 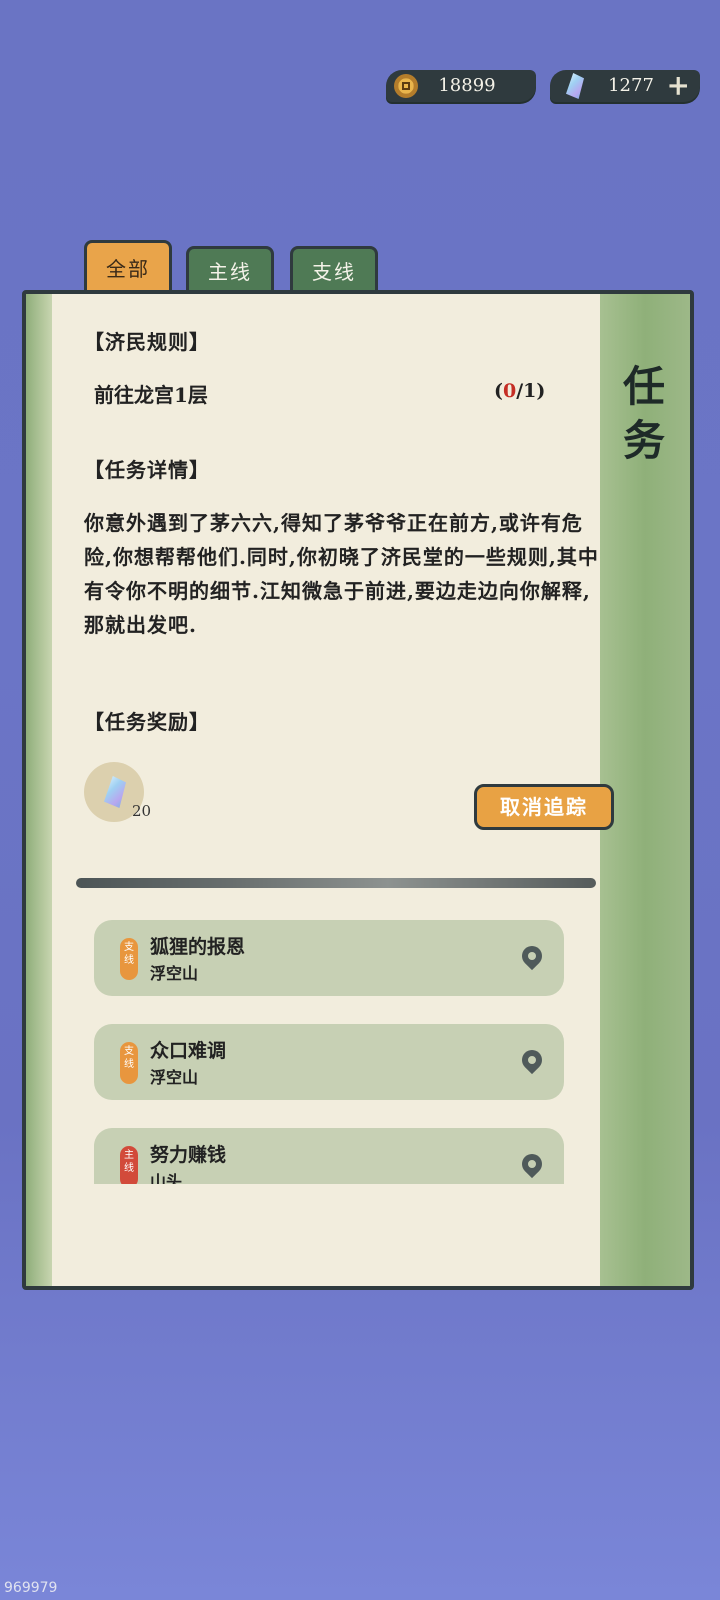 I want to click on tab-side: 支线, so click(x=334, y=269).